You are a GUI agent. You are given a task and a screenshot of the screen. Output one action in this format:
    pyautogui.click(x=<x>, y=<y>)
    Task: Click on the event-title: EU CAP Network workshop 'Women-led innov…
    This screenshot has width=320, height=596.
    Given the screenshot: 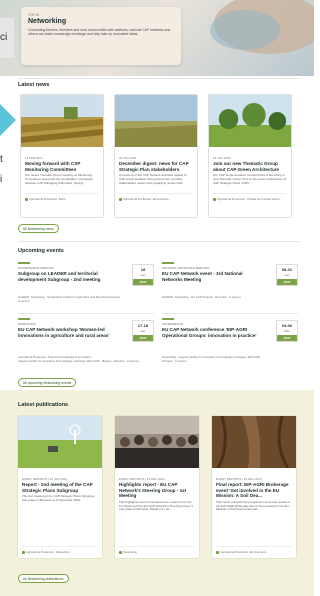 What is the action you would take?
    pyautogui.click(x=67, y=332)
    